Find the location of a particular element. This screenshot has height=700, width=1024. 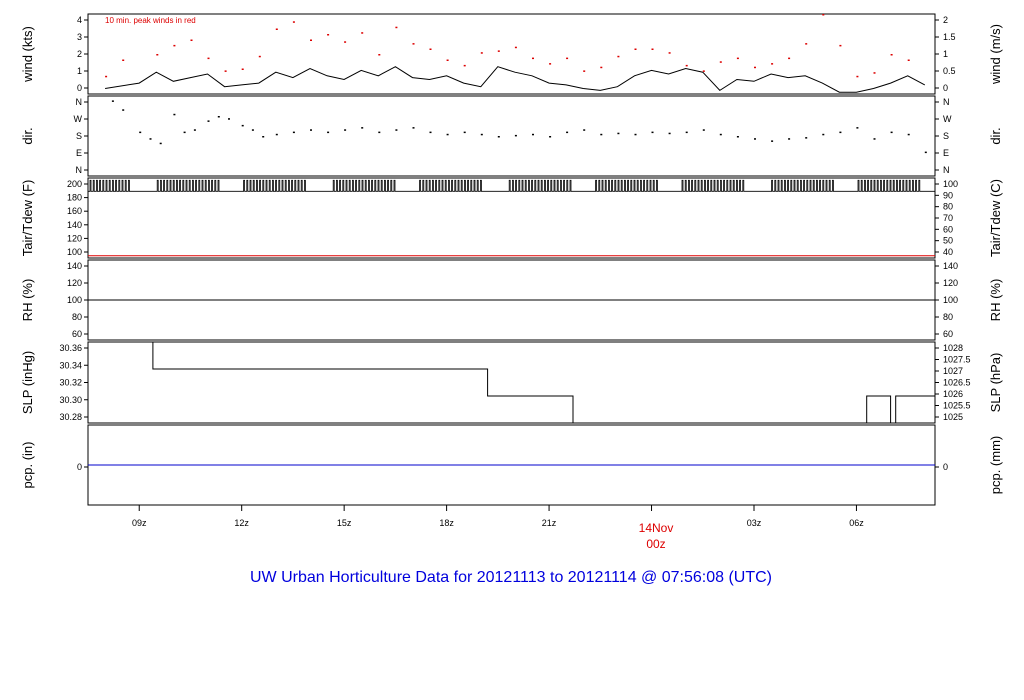

date-marker-hour: 00z is located at coordinates (655, 544).